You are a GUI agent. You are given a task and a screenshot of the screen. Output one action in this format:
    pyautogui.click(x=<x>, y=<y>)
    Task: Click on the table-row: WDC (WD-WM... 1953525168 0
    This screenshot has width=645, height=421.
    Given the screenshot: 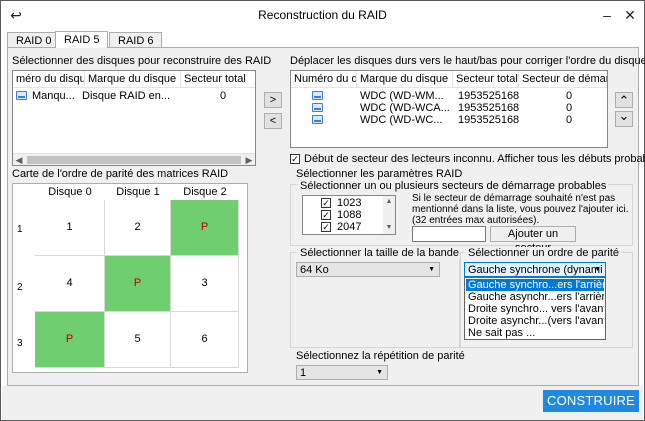 What is the action you would take?
    pyautogui.click(x=450, y=96)
    